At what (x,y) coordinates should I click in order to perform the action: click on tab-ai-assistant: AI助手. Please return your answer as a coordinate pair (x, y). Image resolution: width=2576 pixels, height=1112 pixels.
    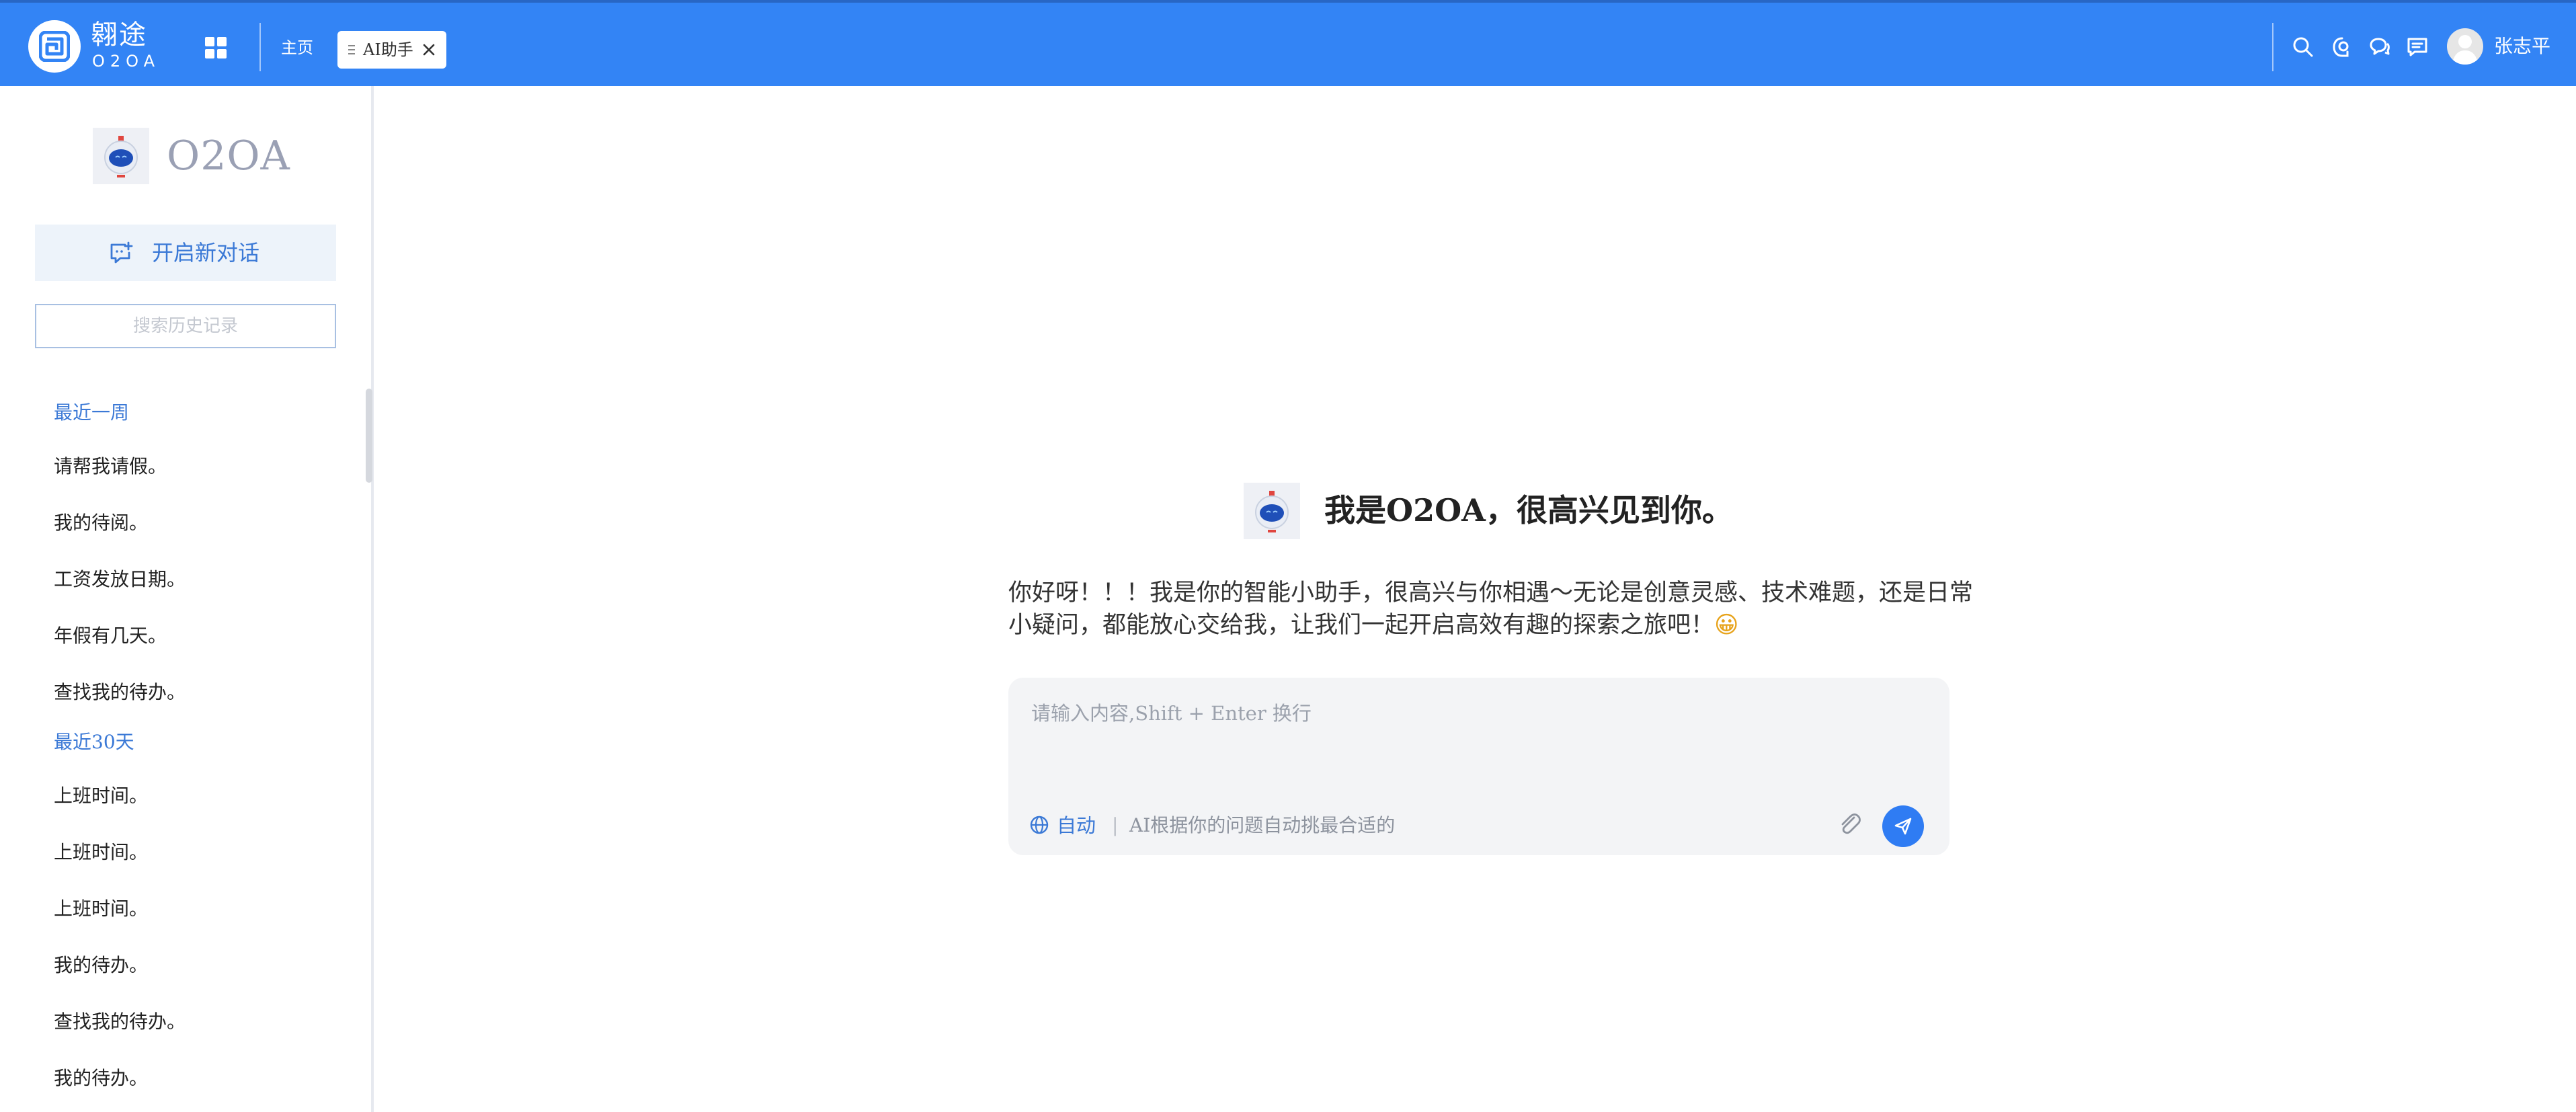
    Looking at the image, I should click on (391, 50).